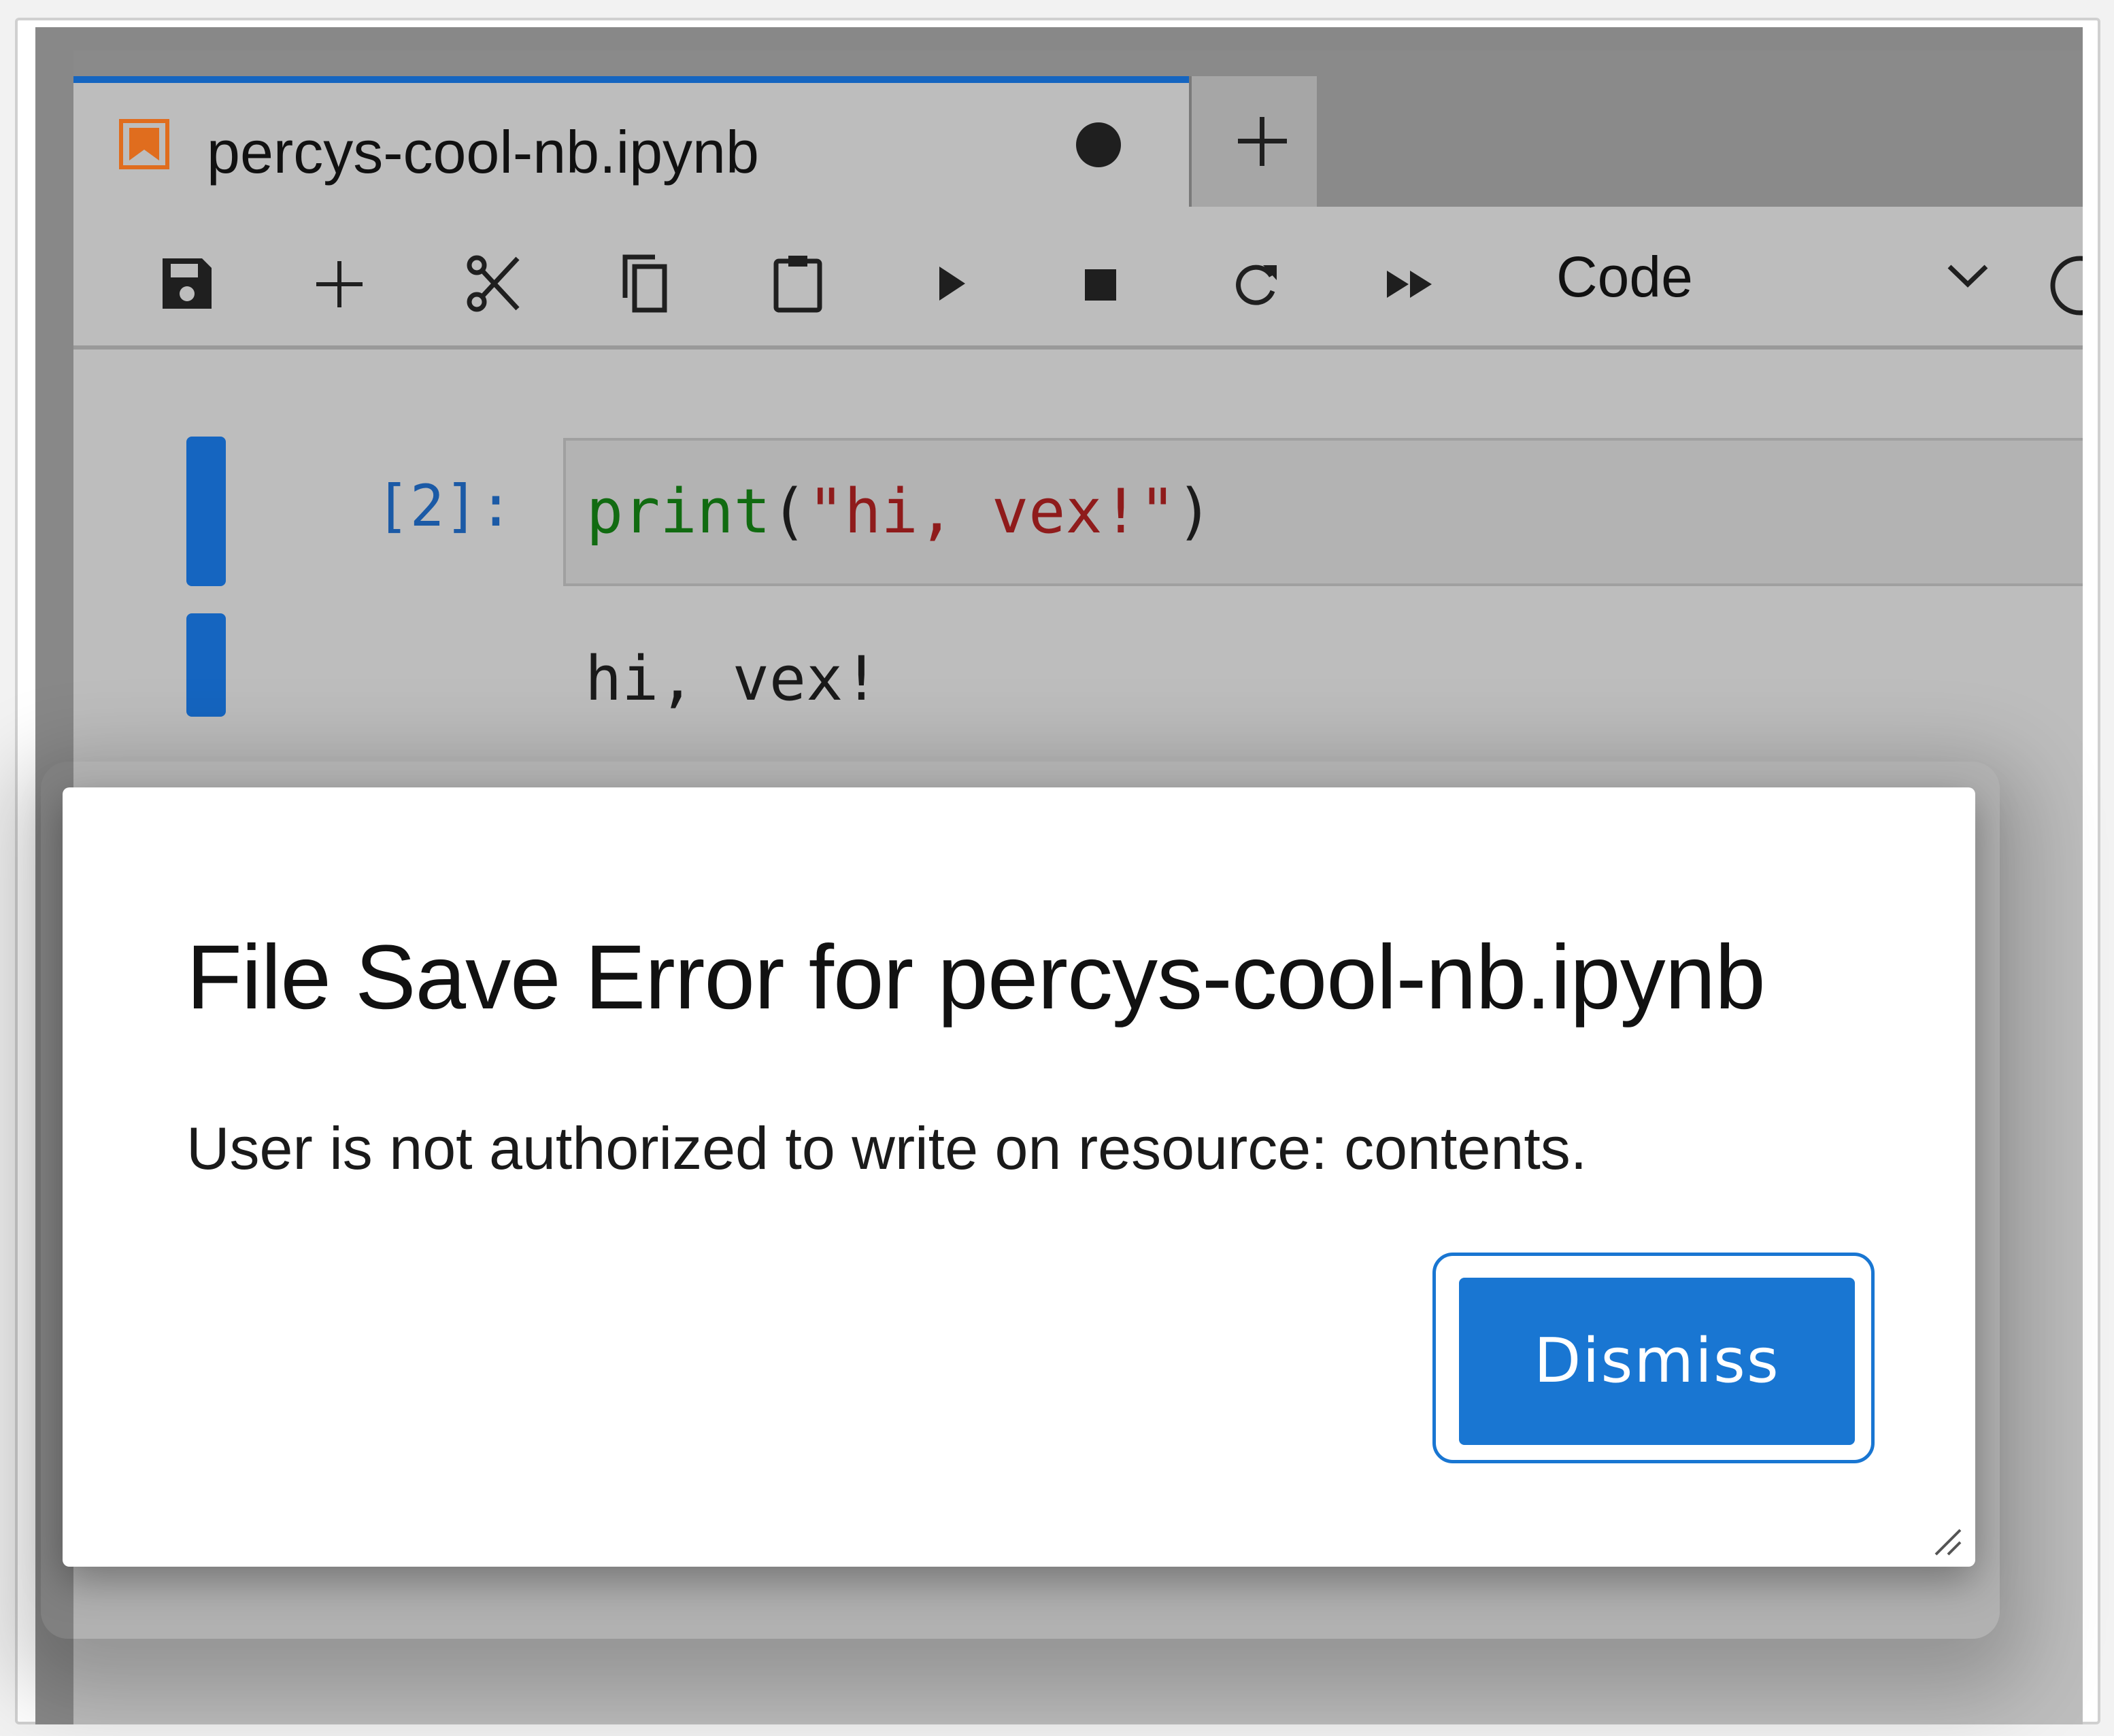 This screenshot has width=2114, height=1736. I want to click on new-tab-button, so click(1253, 141).